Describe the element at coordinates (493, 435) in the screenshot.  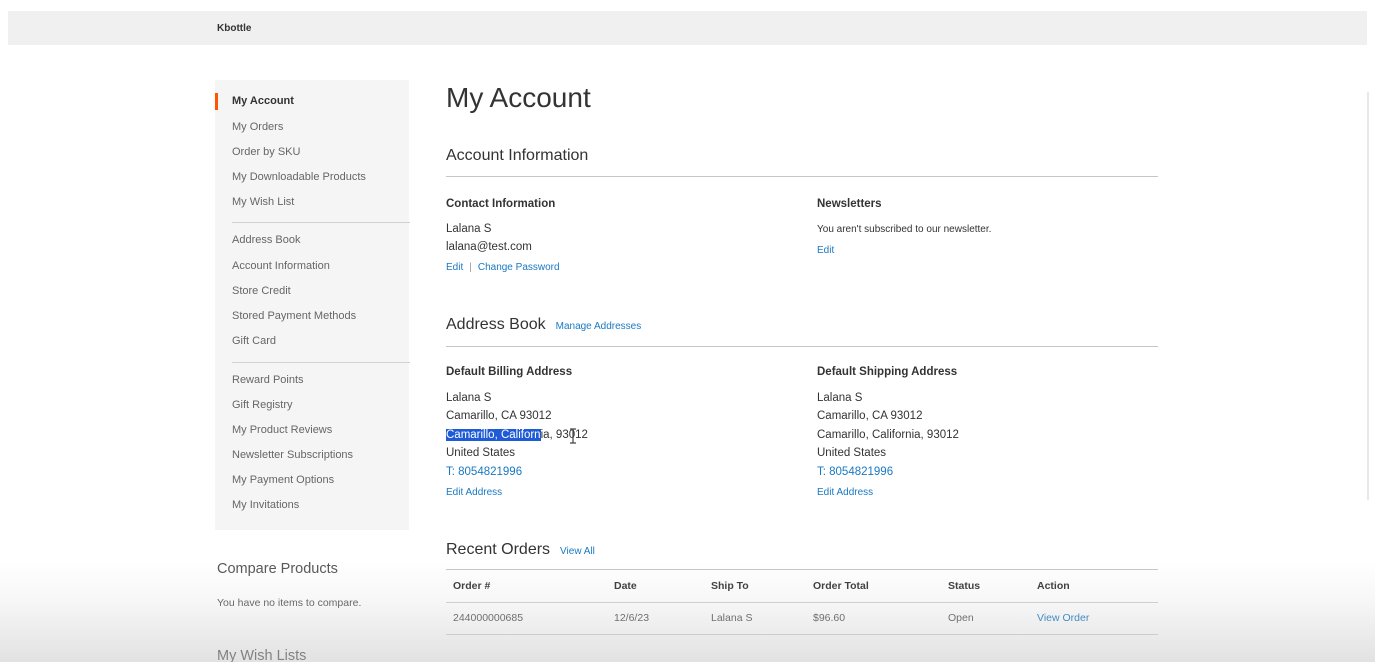
I see `selected-text: Camarillo, Californ` at that location.